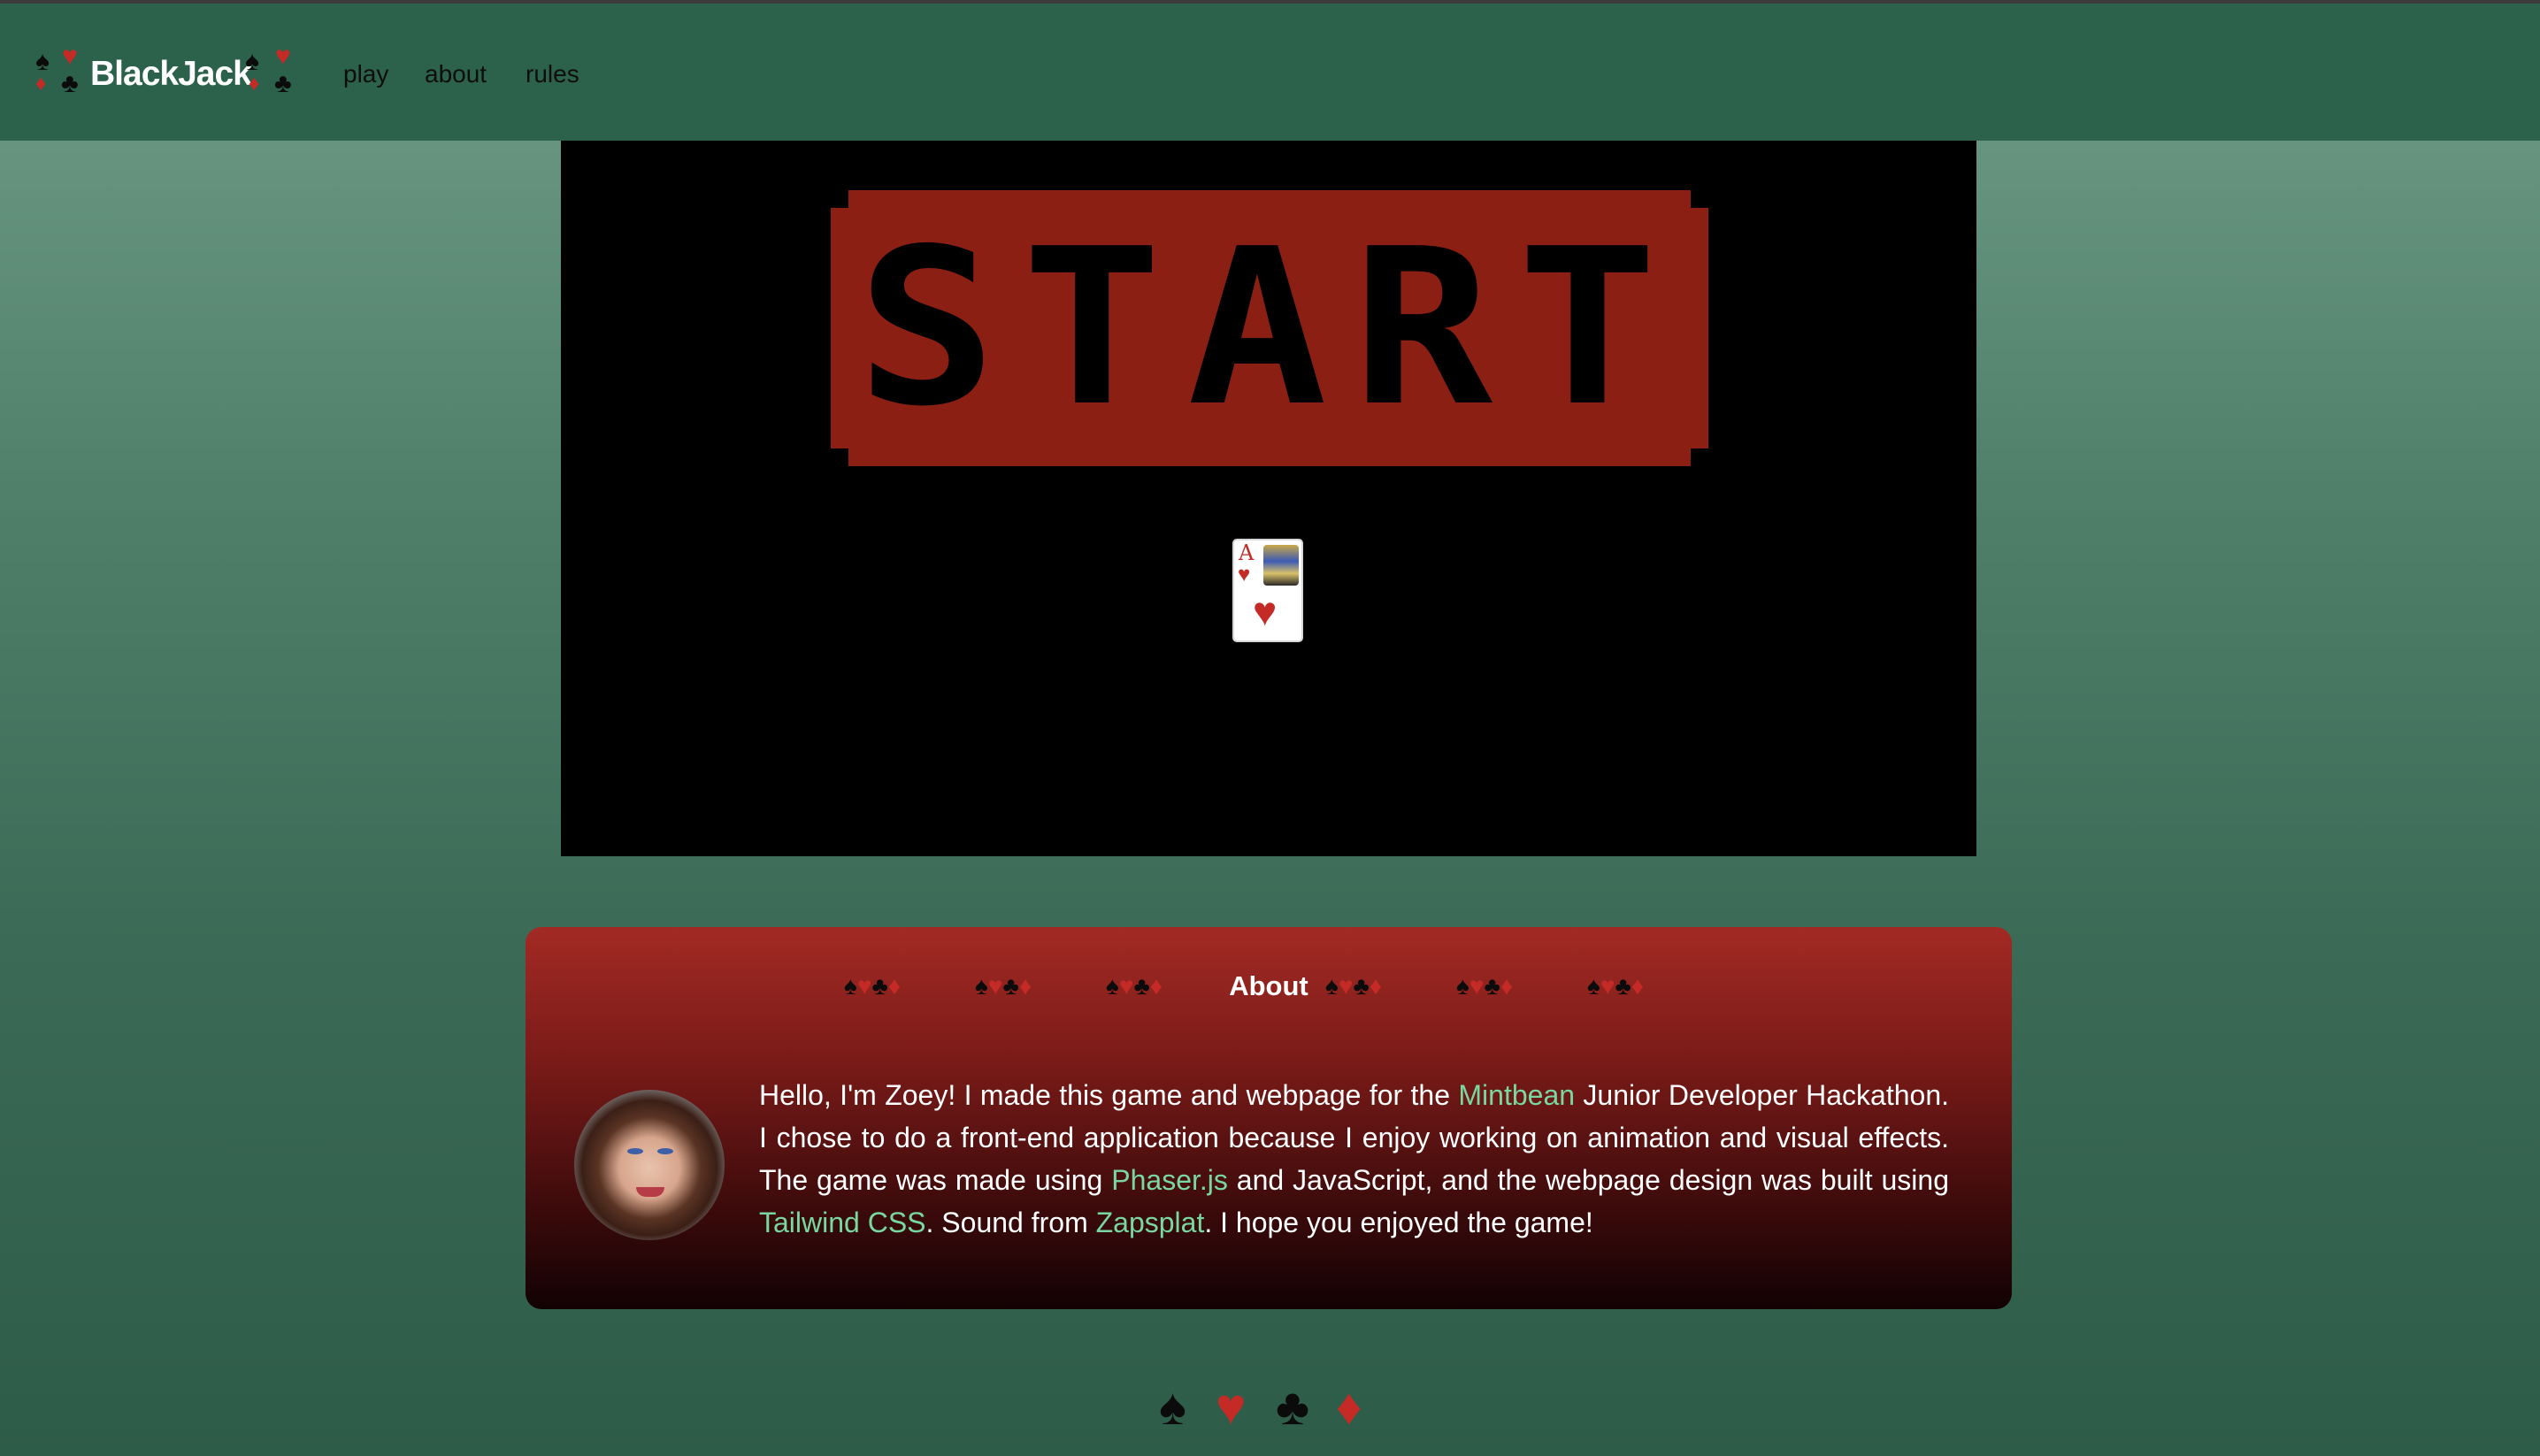 Image resolution: width=2540 pixels, height=1456 pixels. I want to click on tailwind-link: Tailwind CSS, so click(842, 1222).